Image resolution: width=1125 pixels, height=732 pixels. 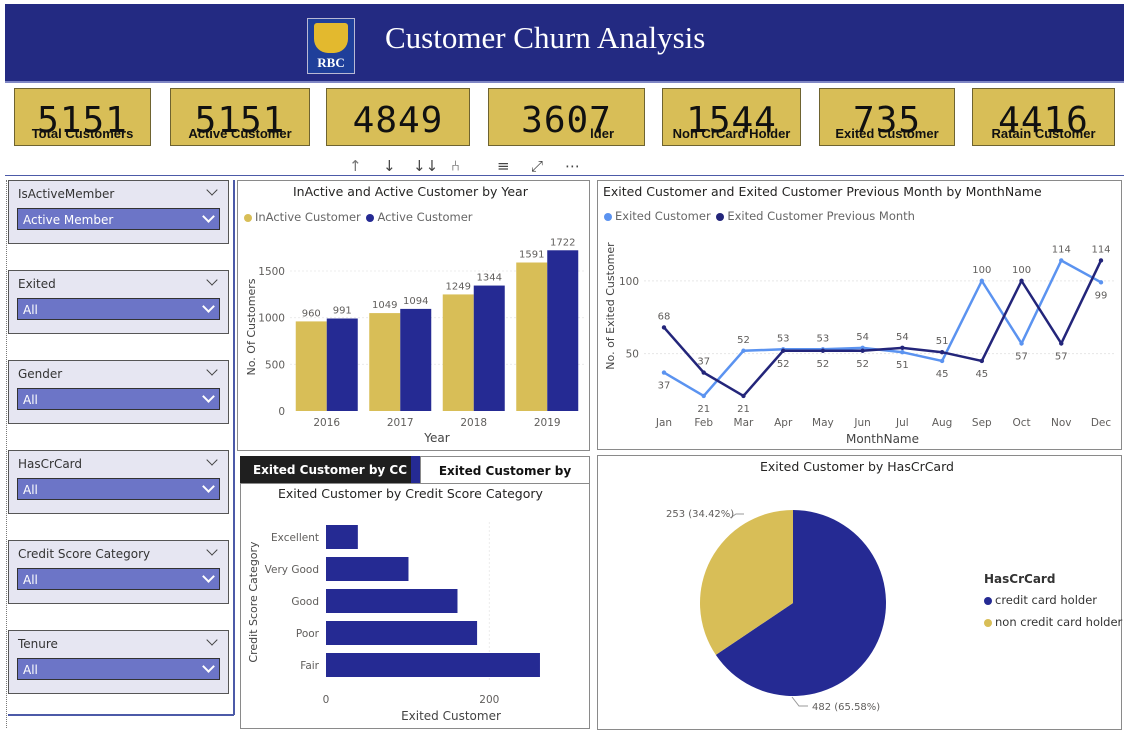 I want to click on legend-item: non credit card holder, so click(x=1053, y=622).